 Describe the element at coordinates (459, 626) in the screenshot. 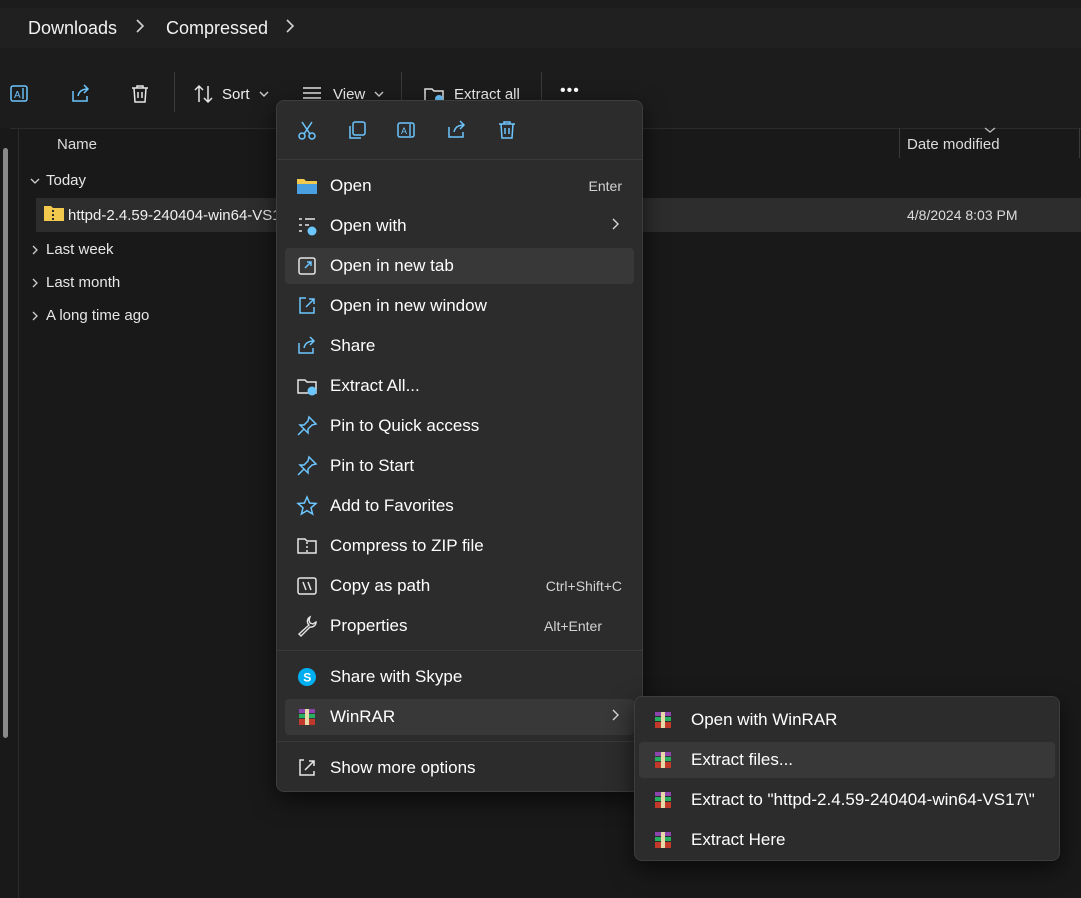

I see `menu-item-properties: Properties Alt+Enter` at that location.